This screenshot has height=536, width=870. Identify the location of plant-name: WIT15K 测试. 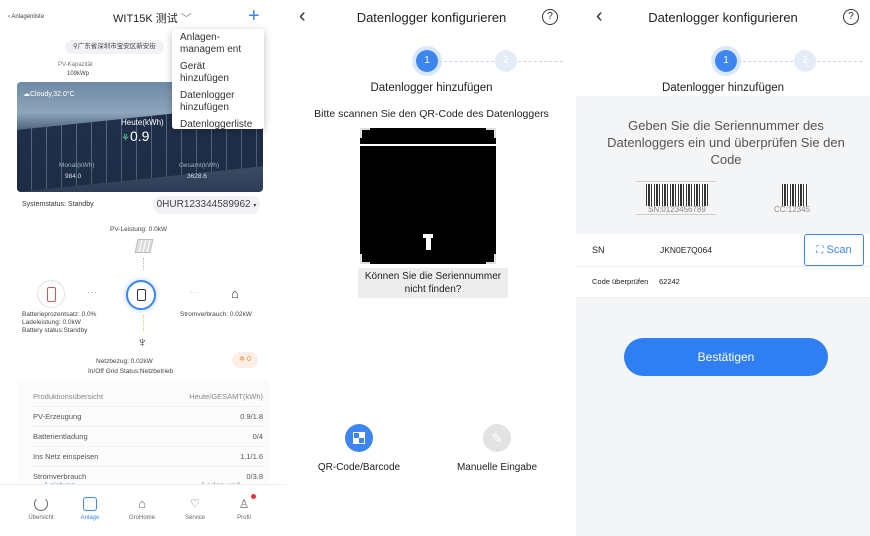
(145, 19).